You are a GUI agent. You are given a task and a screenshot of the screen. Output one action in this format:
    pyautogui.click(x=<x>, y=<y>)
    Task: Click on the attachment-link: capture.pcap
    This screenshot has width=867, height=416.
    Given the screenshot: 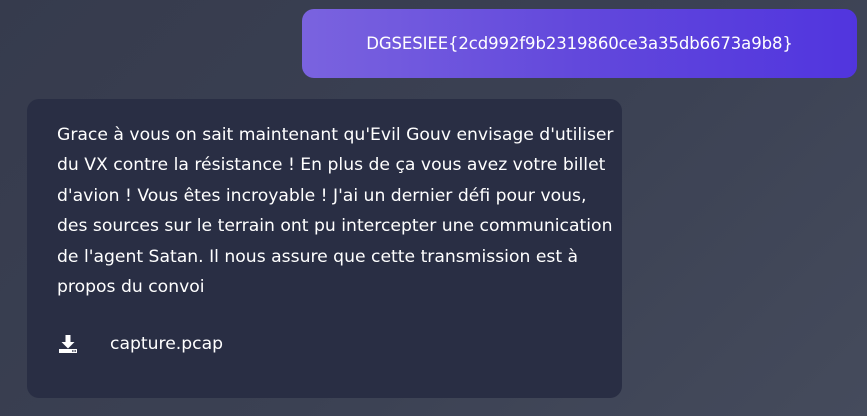 What is the action you would take?
    pyautogui.click(x=140, y=344)
    